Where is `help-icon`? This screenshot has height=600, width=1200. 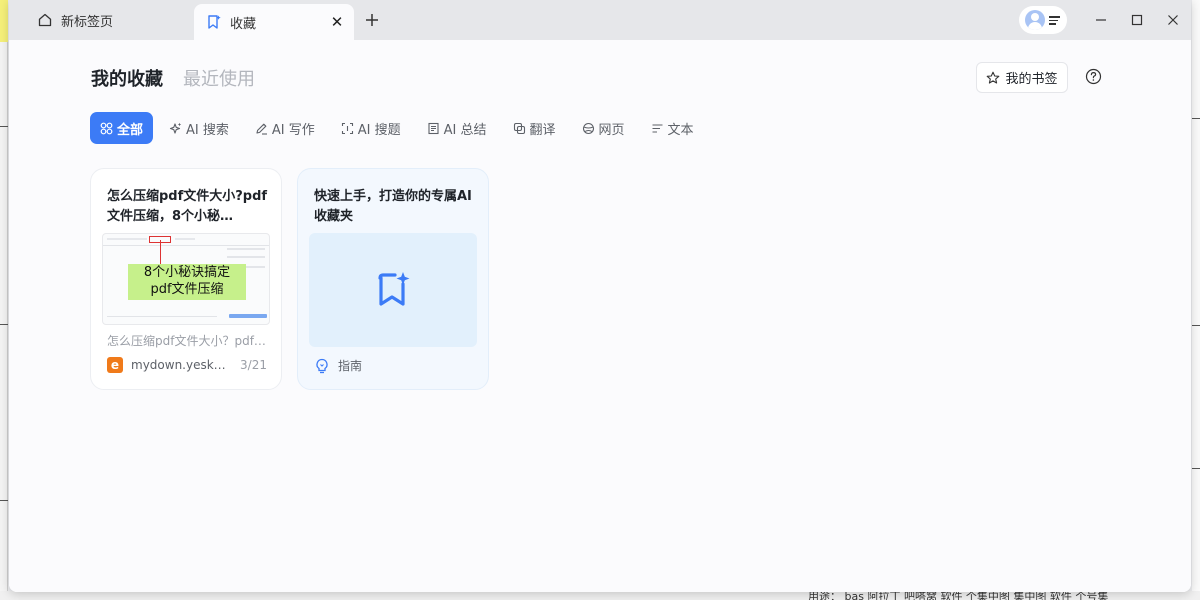
help-icon is located at coordinates (1093, 76).